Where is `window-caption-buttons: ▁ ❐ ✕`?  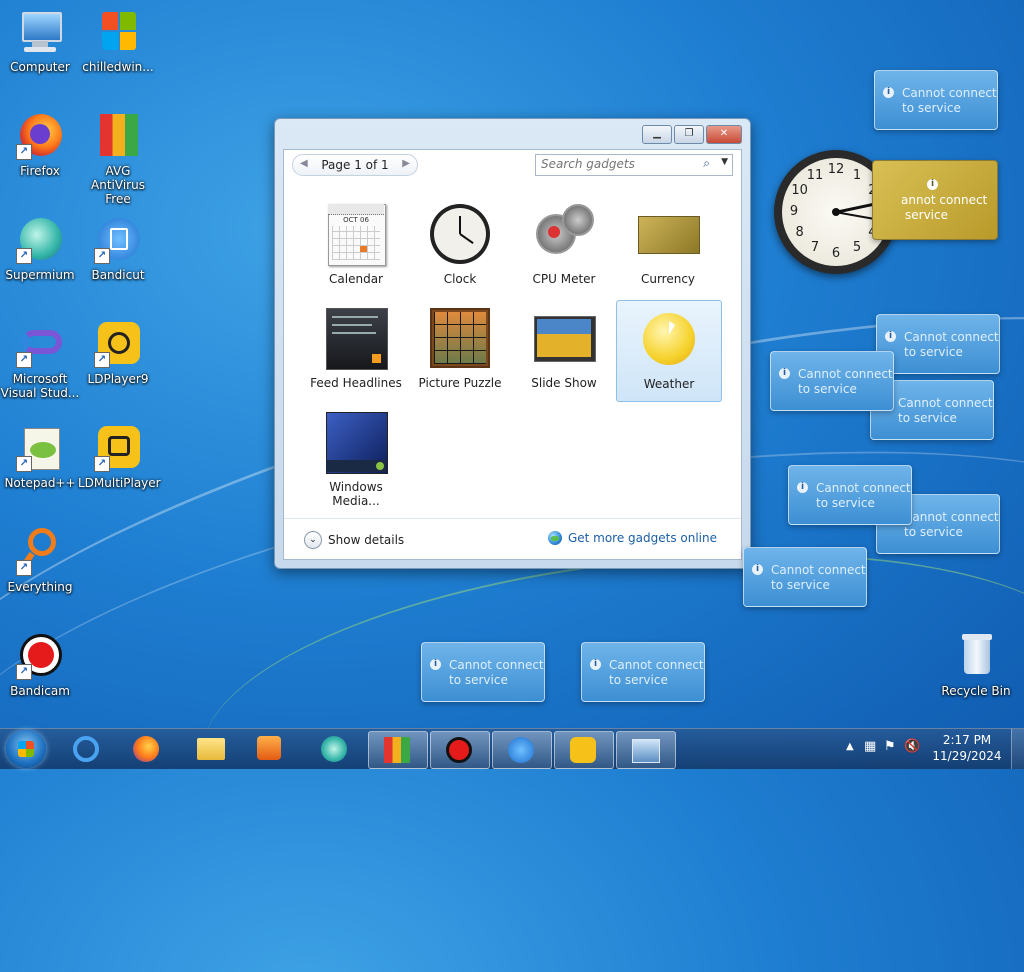 window-caption-buttons: ▁ ❐ ✕ is located at coordinates (691, 134).